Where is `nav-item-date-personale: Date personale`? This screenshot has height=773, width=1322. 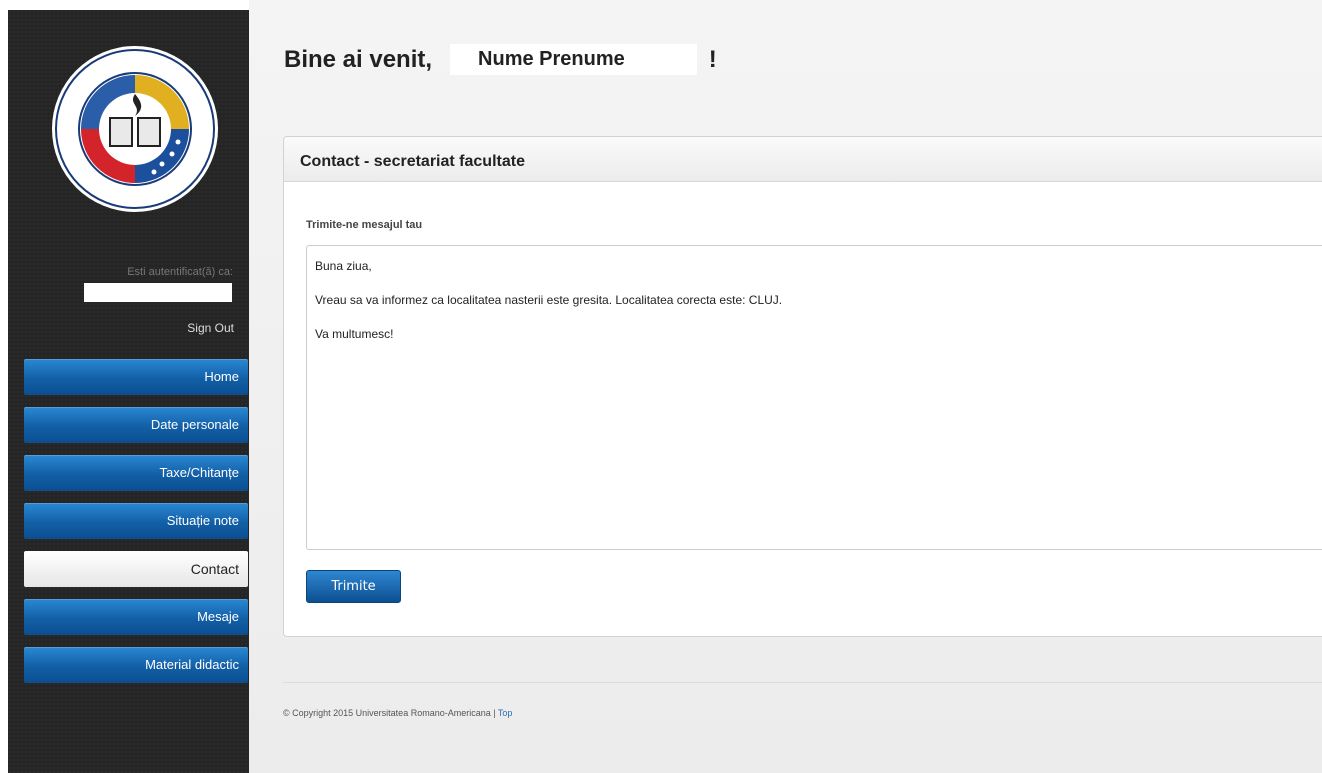
nav-item-date-personale: Date personale is located at coordinates (136, 425).